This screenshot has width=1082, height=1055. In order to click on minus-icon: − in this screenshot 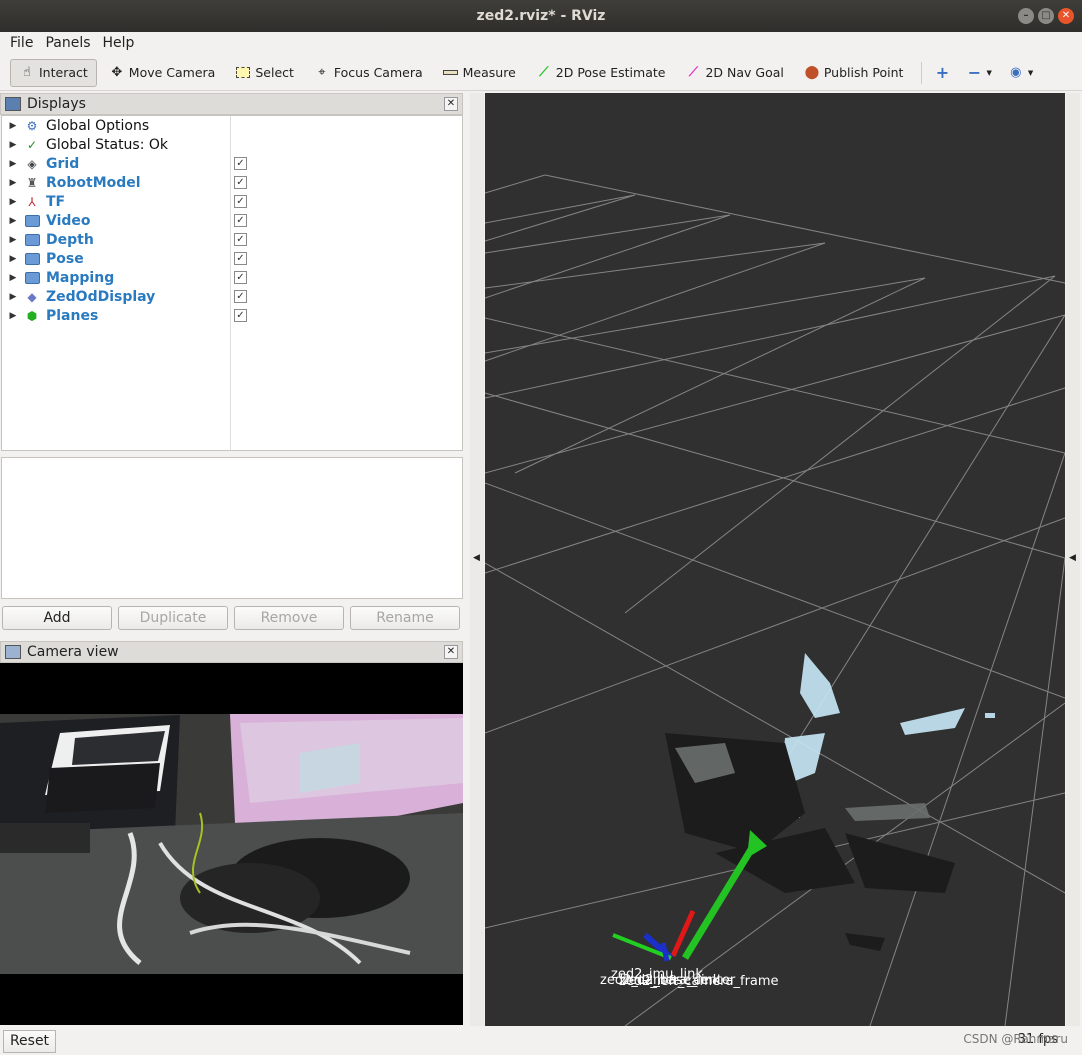, I will do `click(974, 72)`.